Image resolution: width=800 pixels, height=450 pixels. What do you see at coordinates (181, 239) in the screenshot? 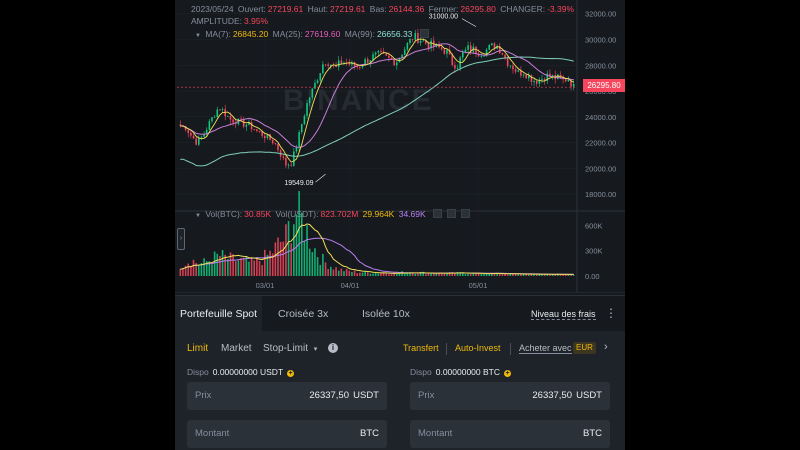
I see `chart-expand-handle-icon: ›` at bounding box center [181, 239].